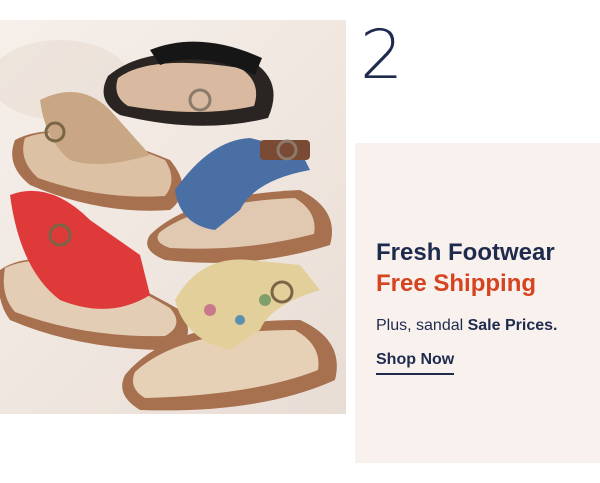 The image size is (600, 483). What do you see at coordinates (512, 325) in the screenshot?
I see `promo-body-emphasis: Sale Prices.` at bounding box center [512, 325].